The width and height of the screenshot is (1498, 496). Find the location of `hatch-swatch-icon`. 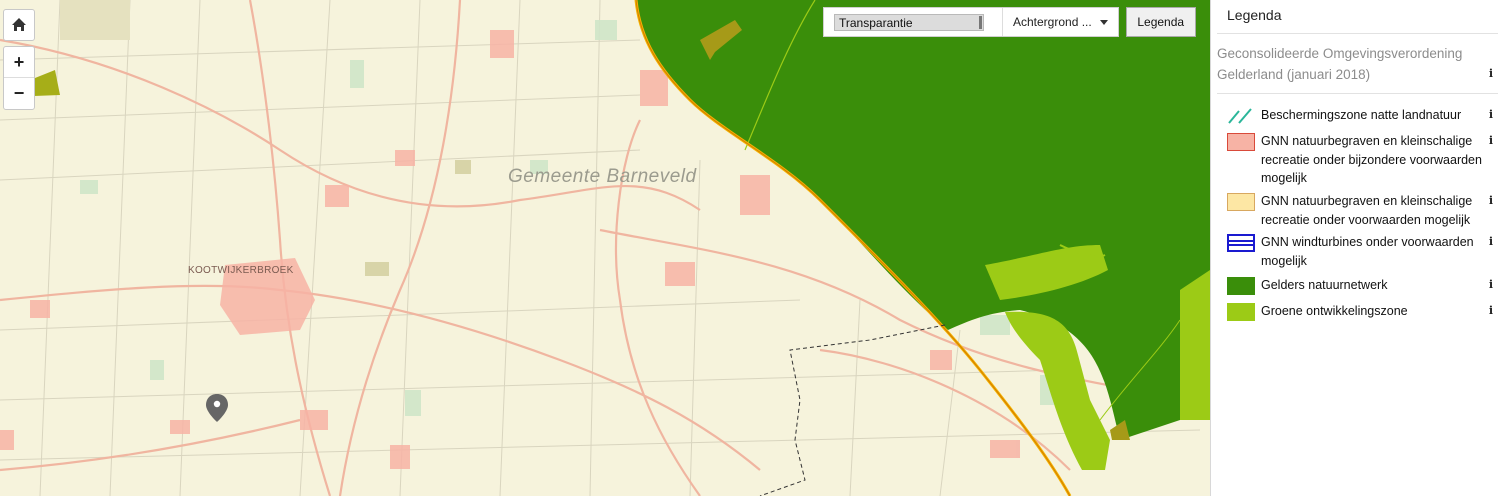

hatch-swatch-icon is located at coordinates (1240, 116).